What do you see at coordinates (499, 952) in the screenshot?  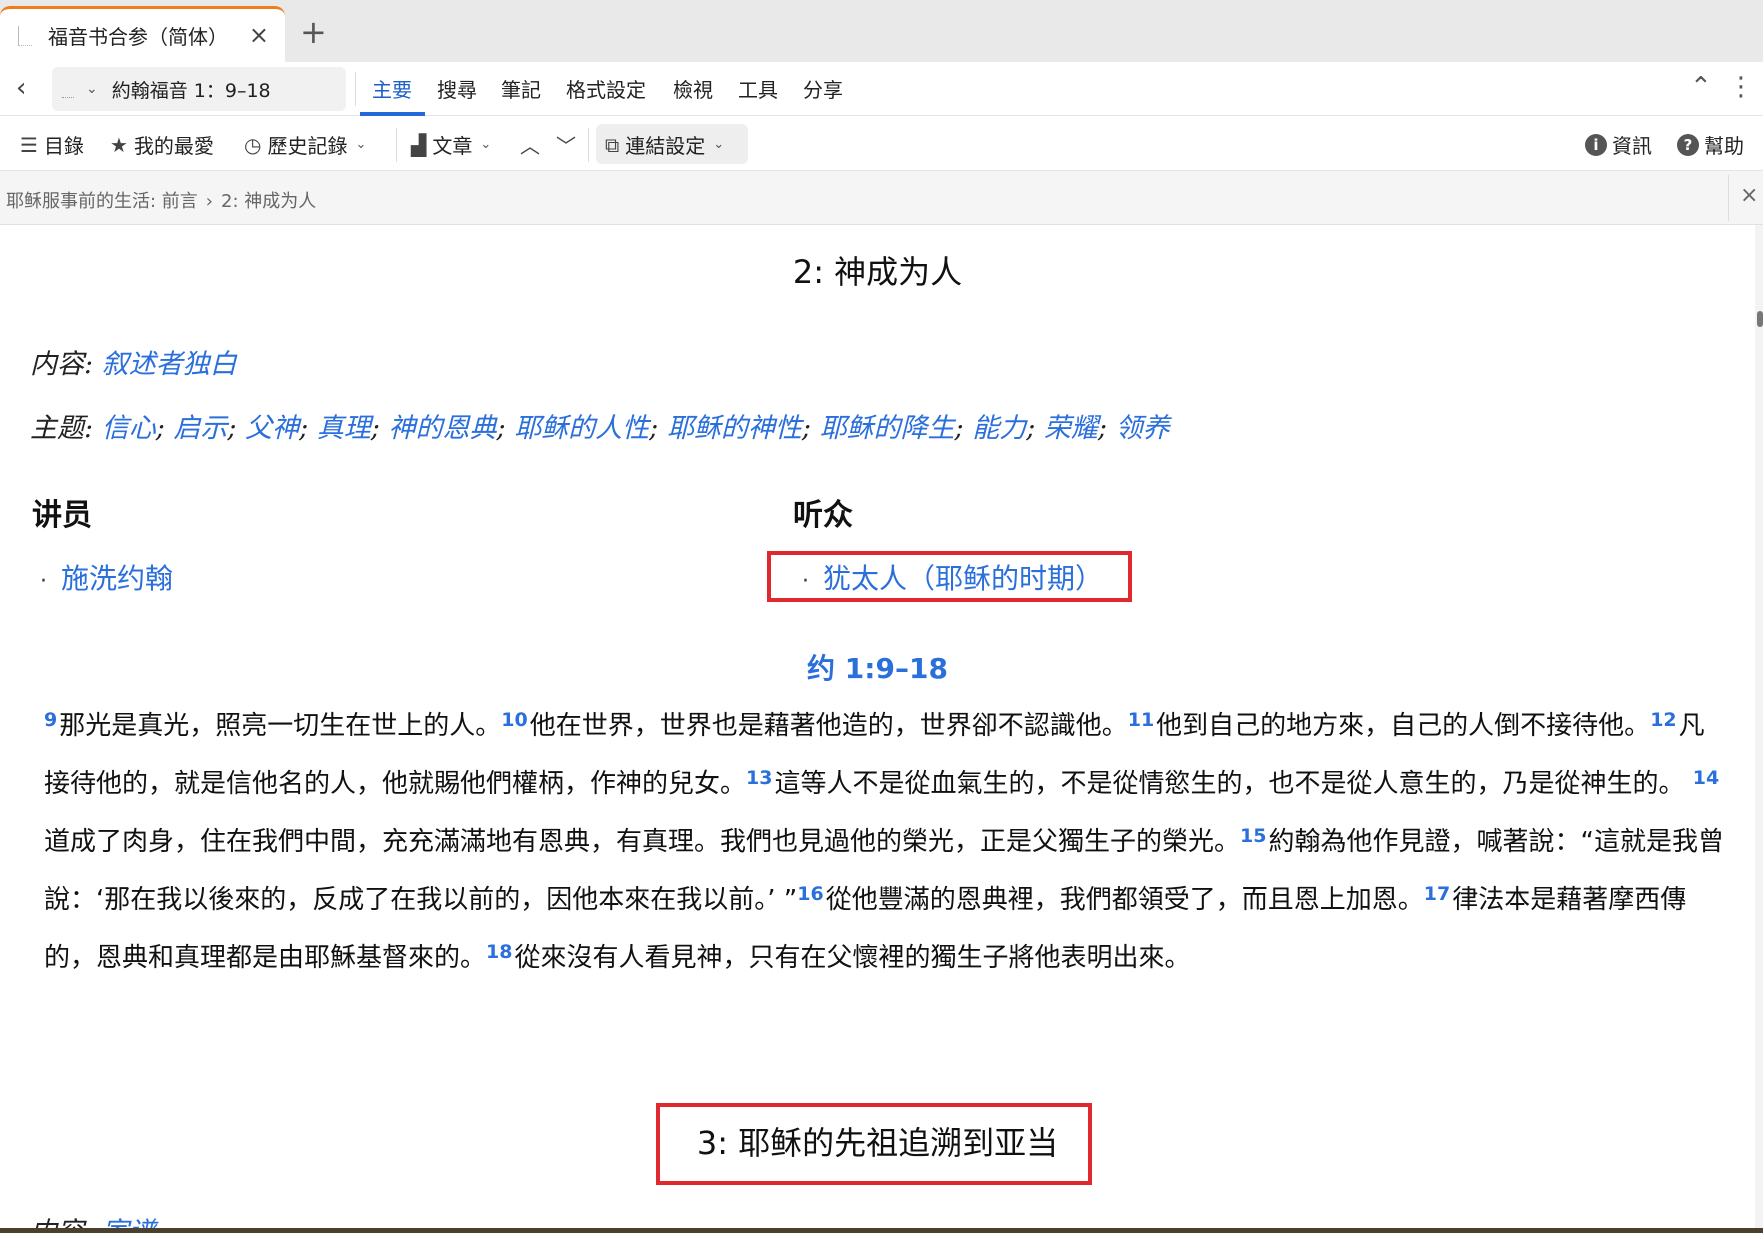 I see `verse-number: 18` at bounding box center [499, 952].